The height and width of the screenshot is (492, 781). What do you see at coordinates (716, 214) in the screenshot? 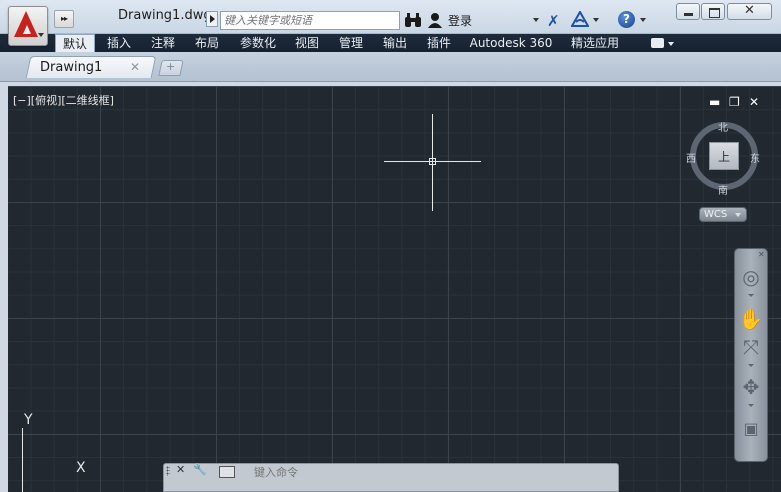
I see `wcs-label: WCS` at bounding box center [716, 214].